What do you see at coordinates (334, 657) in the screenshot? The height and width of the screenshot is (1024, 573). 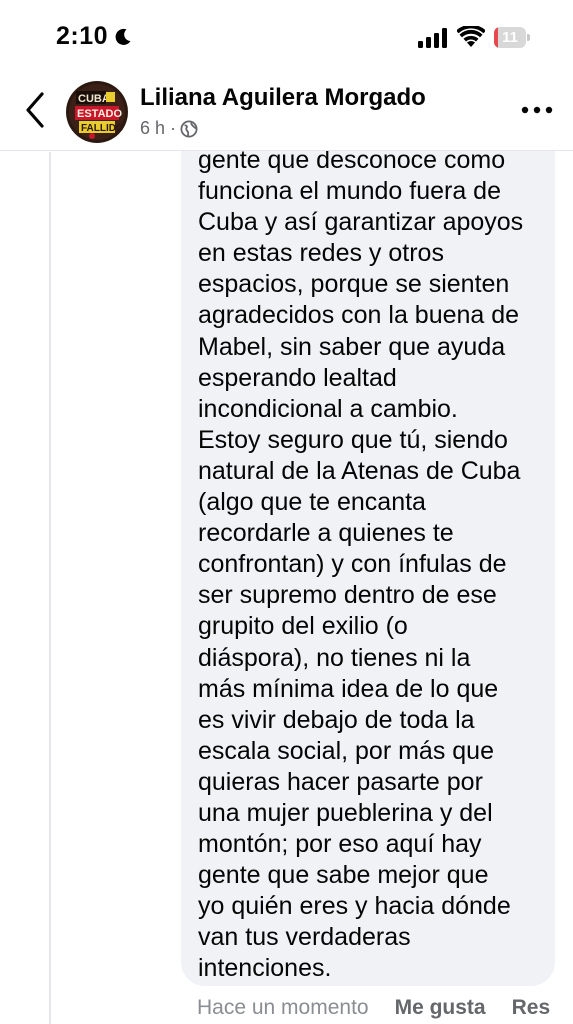 I see `comment-line: diáspora), no tienes ni la` at bounding box center [334, 657].